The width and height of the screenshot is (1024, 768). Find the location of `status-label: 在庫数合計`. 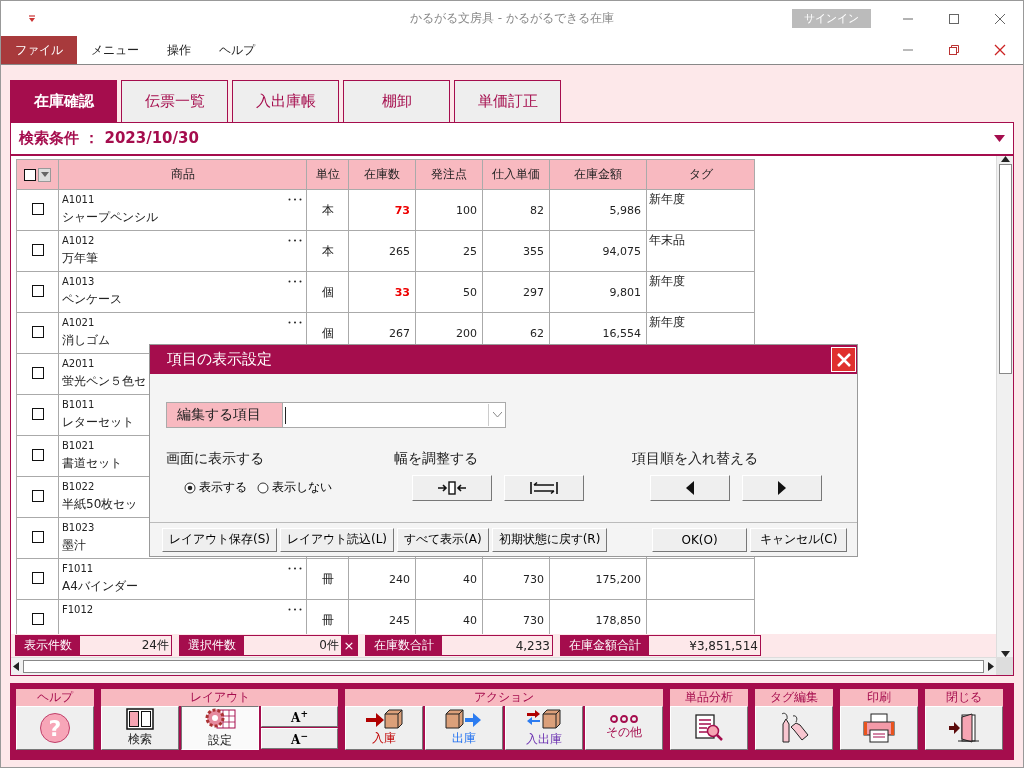

status-label: 在庫数合計 is located at coordinates (404, 645).